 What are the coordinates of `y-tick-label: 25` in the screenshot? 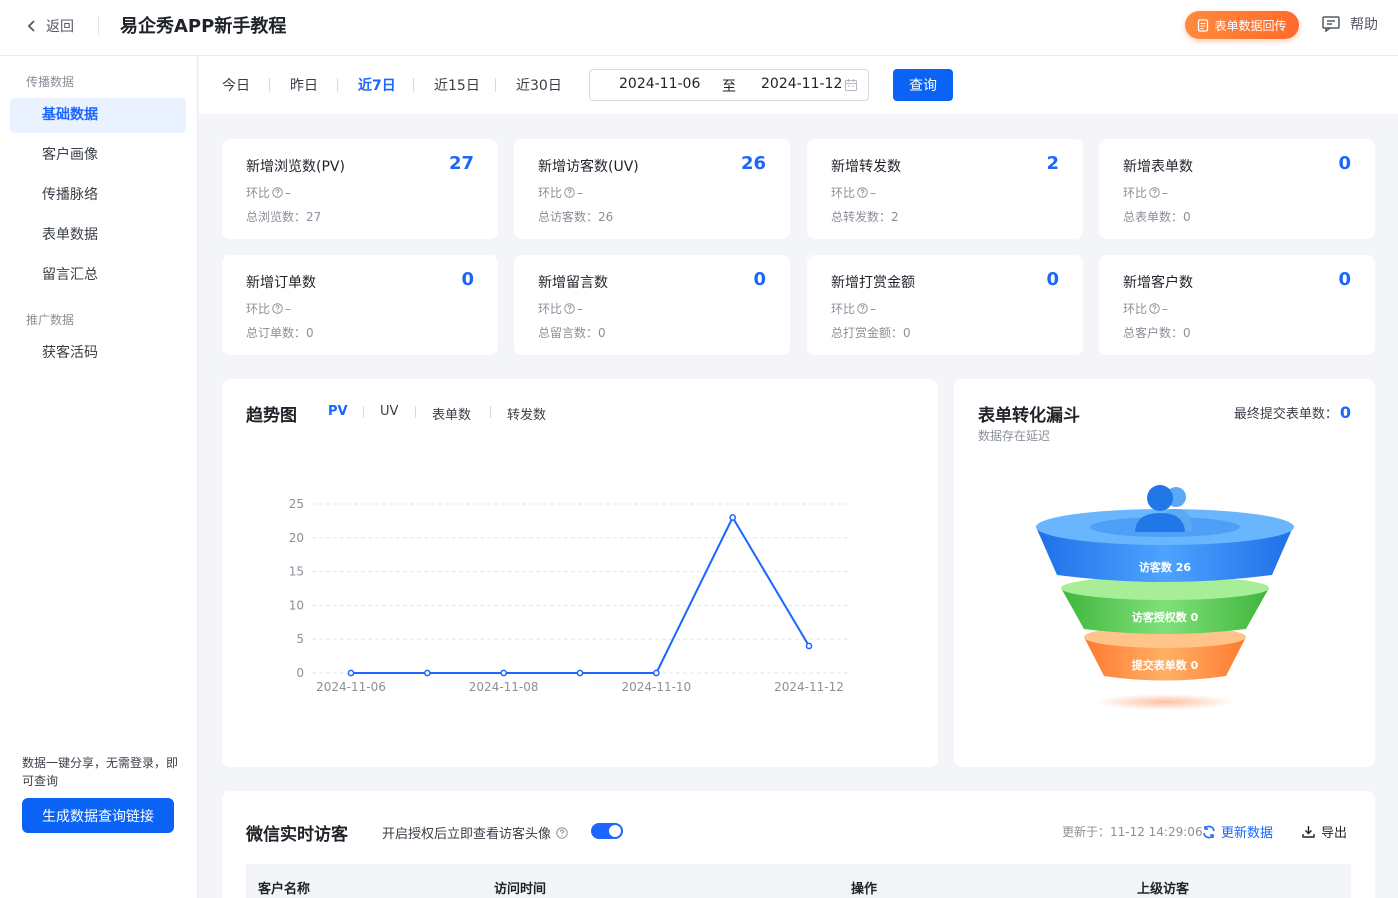 It's located at (296, 504).